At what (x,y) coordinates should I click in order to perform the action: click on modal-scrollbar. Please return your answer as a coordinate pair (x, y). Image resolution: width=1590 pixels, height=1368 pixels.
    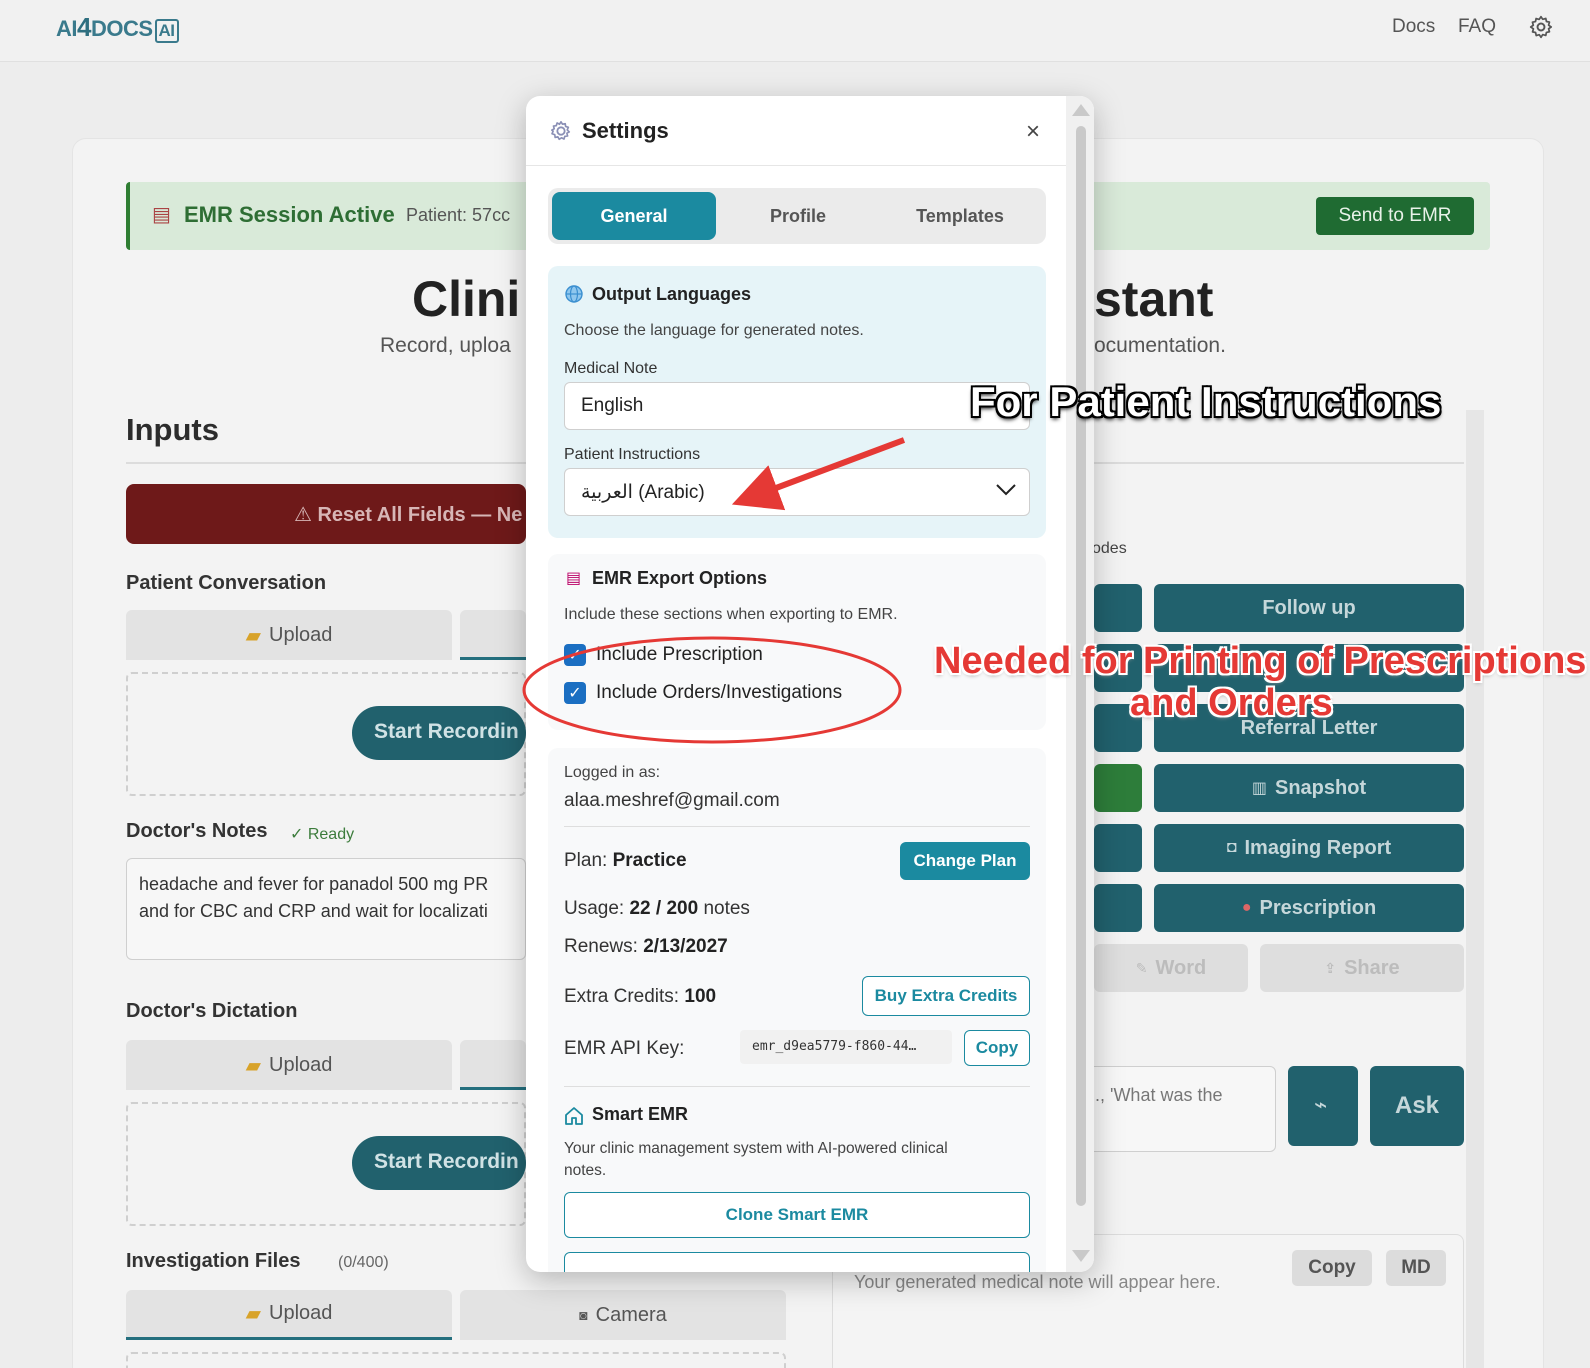
    Looking at the image, I should click on (1080, 684).